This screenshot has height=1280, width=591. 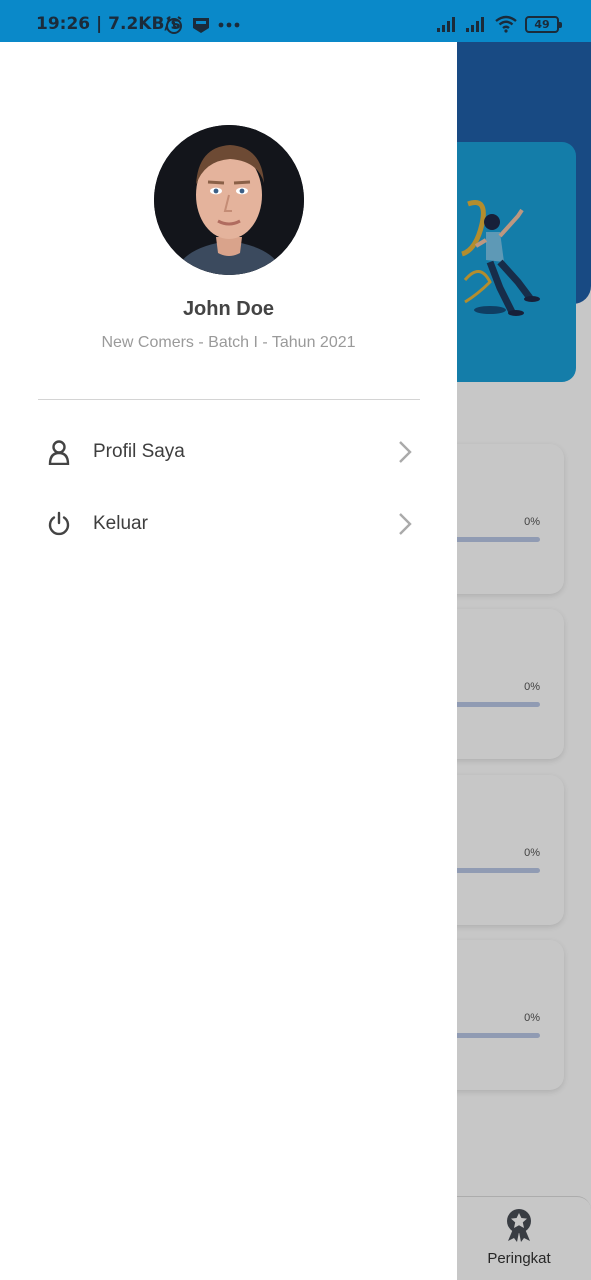 I want to click on menu-label: Keluar, so click(x=120, y=523).